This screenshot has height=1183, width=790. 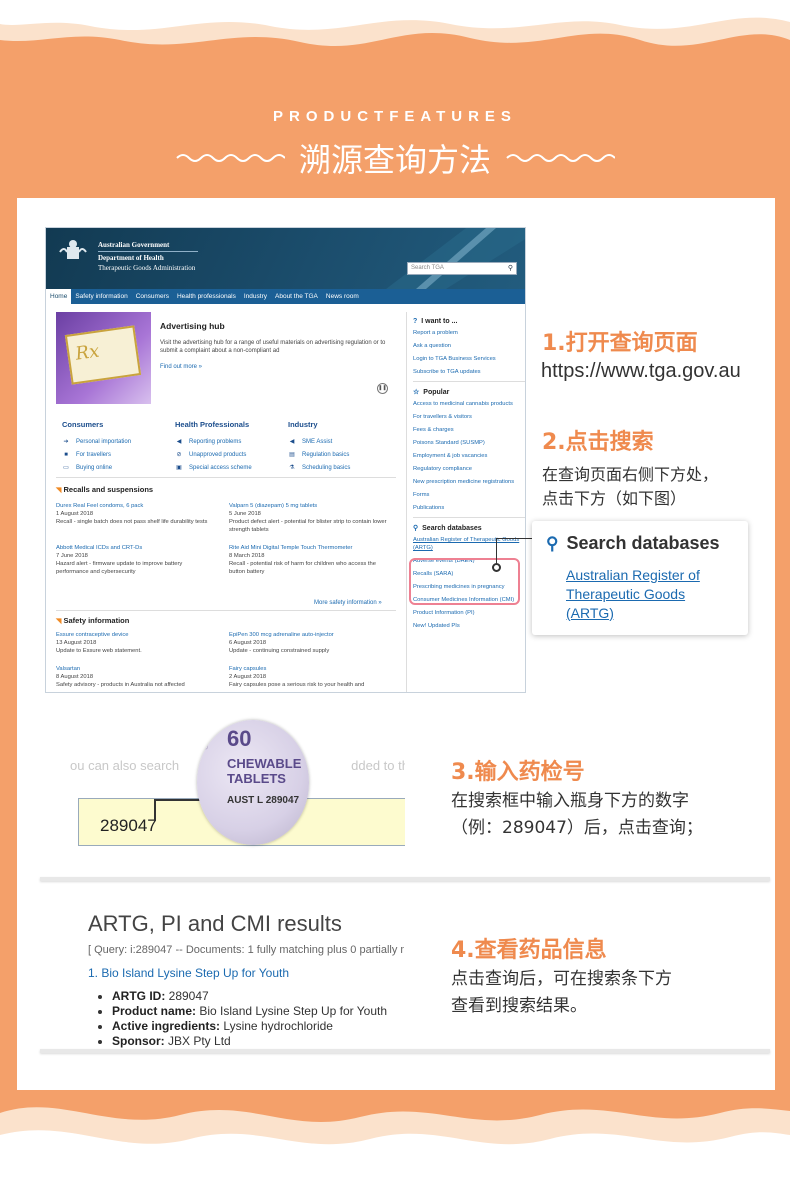 What do you see at coordinates (630, 486) in the screenshot?
I see `step2-text: 在查询页面右侧下方处， 点击下方（如下图）` at bounding box center [630, 486].